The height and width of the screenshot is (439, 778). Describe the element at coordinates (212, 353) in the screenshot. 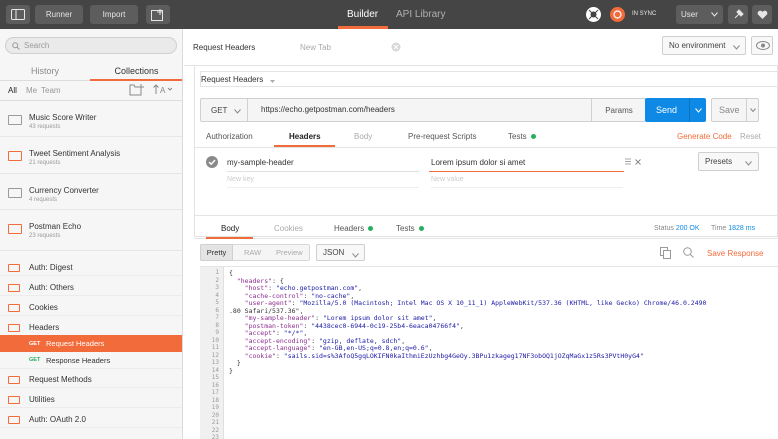

I see `line-number-gutter: 1 2 3 4 5 6 7 8 9 10 11 12 13 14 15 16 17 18 19 20 21 22 23` at that location.